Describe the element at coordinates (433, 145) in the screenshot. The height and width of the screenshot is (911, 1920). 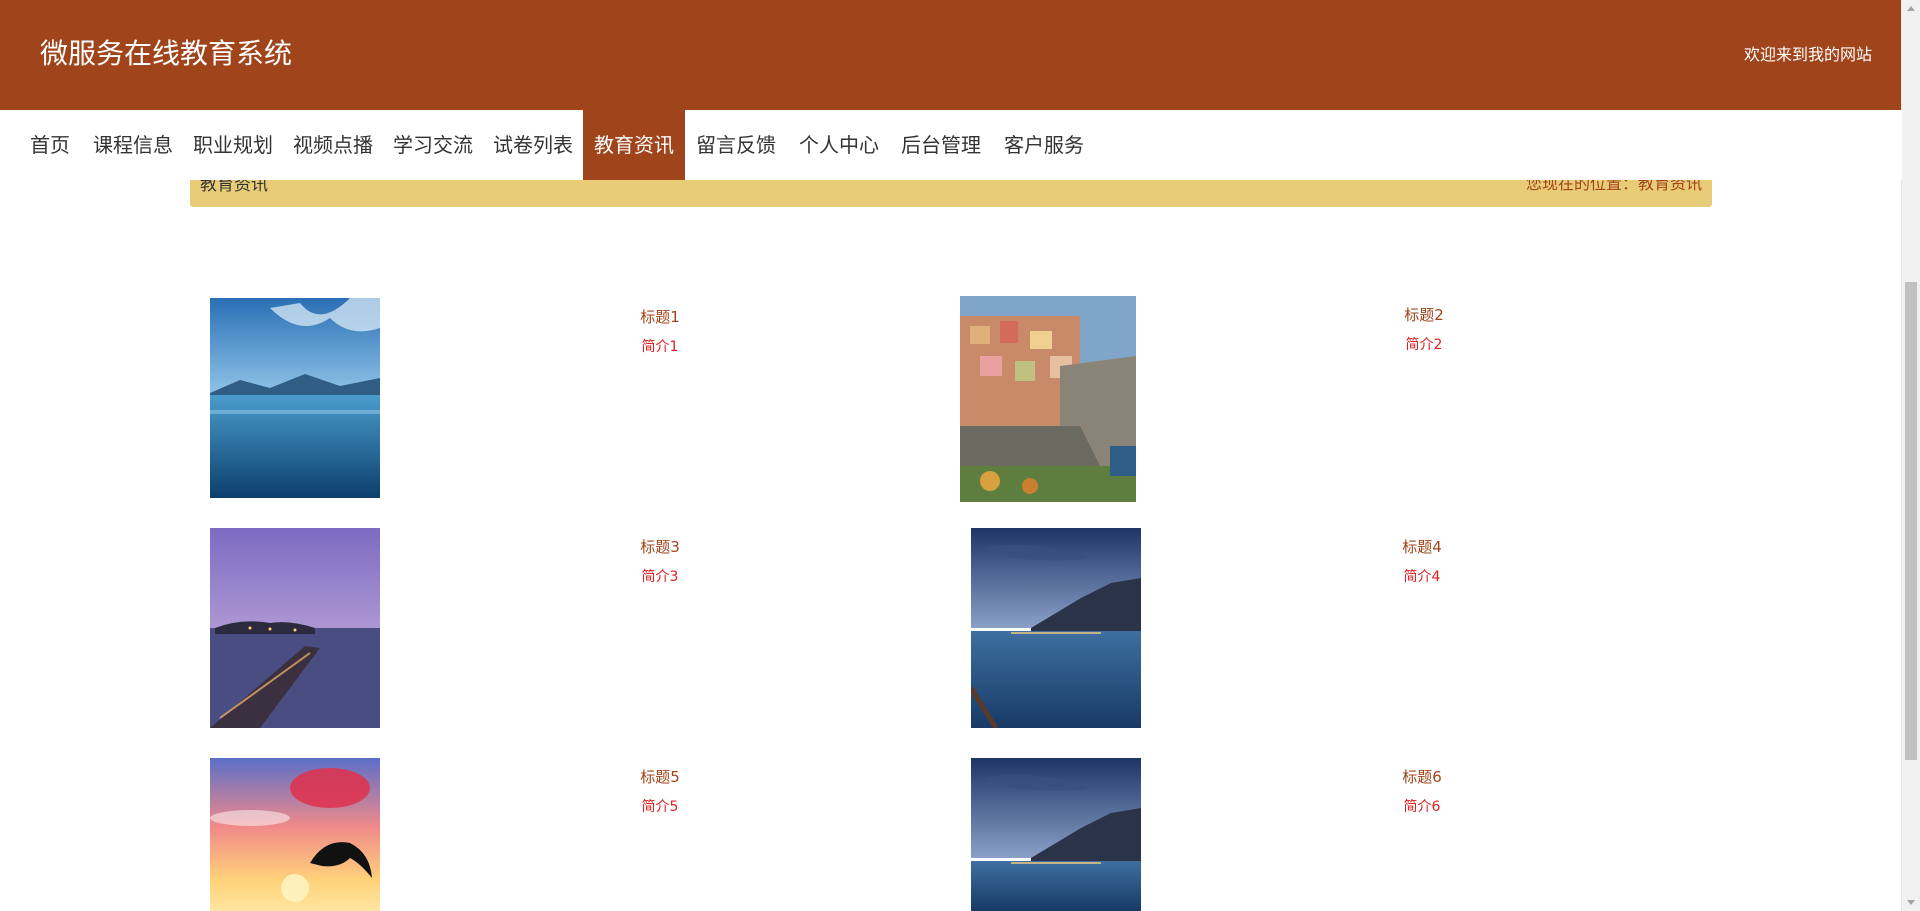
I see `nav-item-study: 学习交流` at that location.